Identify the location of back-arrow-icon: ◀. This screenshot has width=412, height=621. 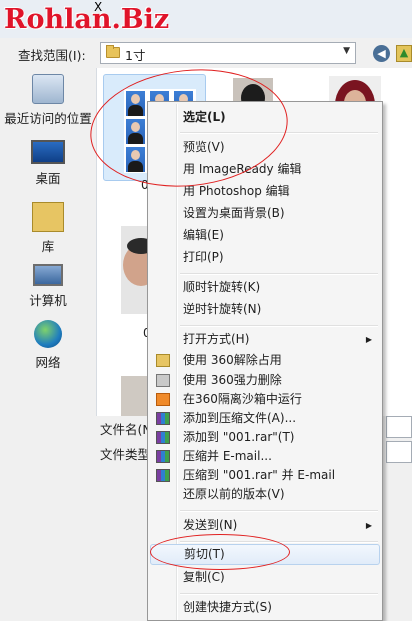
(381, 53).